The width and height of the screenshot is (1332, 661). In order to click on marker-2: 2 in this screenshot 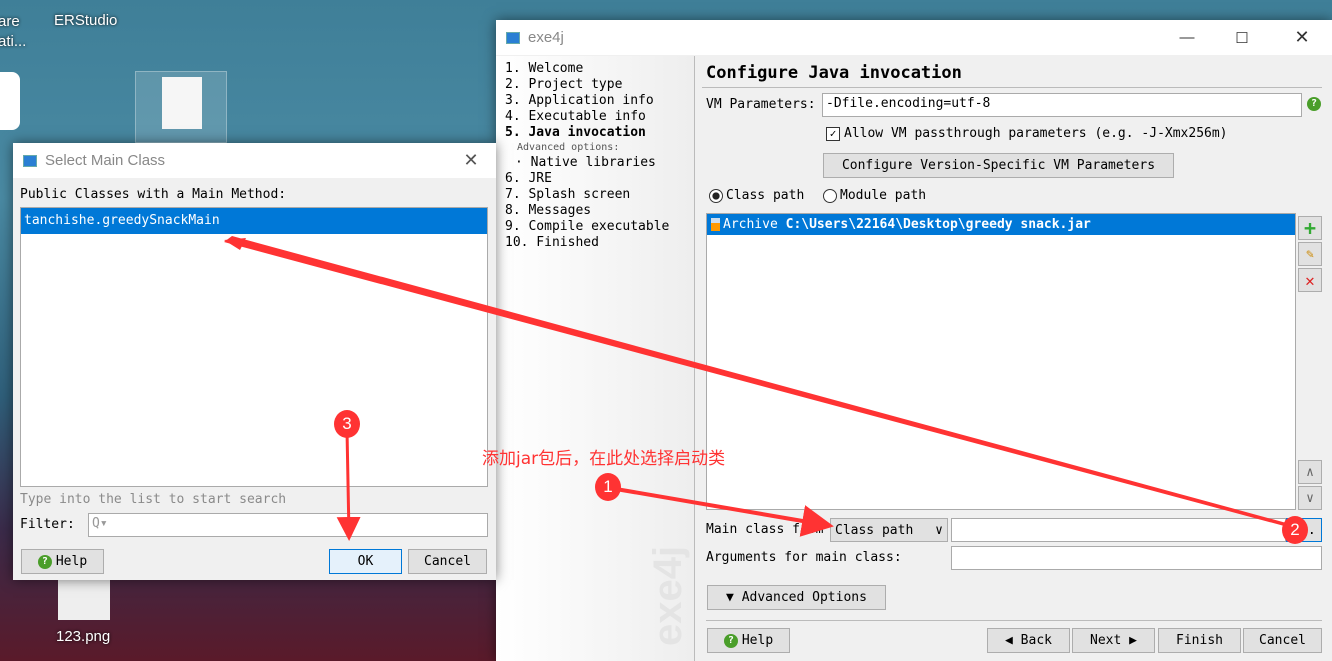, I will do `click(1295, 530)`.